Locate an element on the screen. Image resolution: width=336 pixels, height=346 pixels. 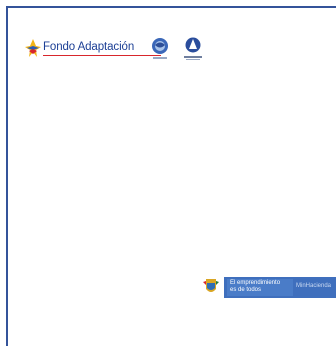
banner-line2: es de todos is located at coordinates (246, 290).